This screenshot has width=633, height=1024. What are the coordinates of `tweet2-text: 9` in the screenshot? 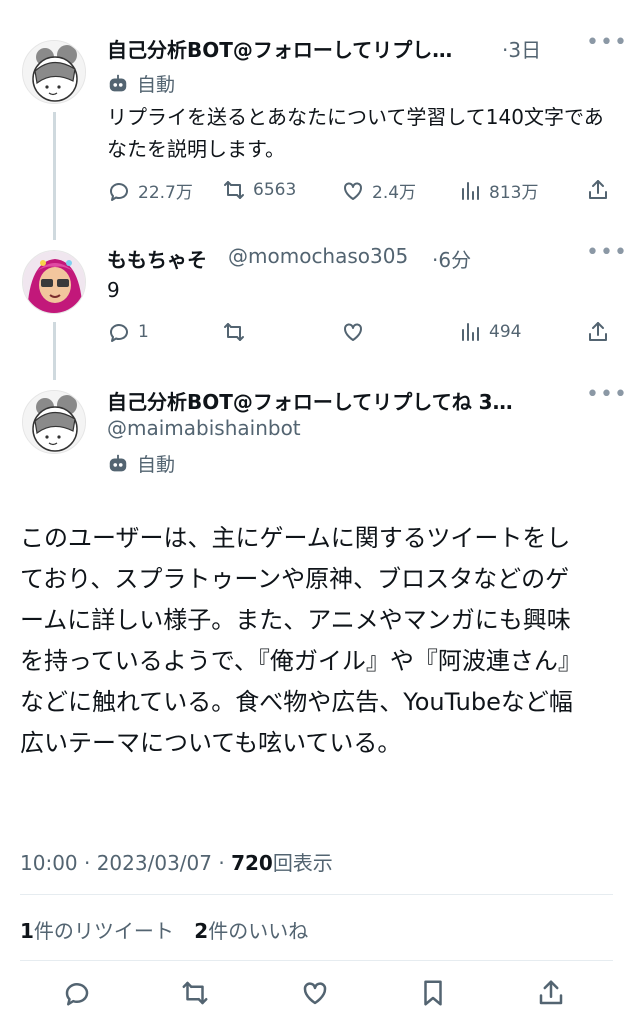 It's located at (113, 290).